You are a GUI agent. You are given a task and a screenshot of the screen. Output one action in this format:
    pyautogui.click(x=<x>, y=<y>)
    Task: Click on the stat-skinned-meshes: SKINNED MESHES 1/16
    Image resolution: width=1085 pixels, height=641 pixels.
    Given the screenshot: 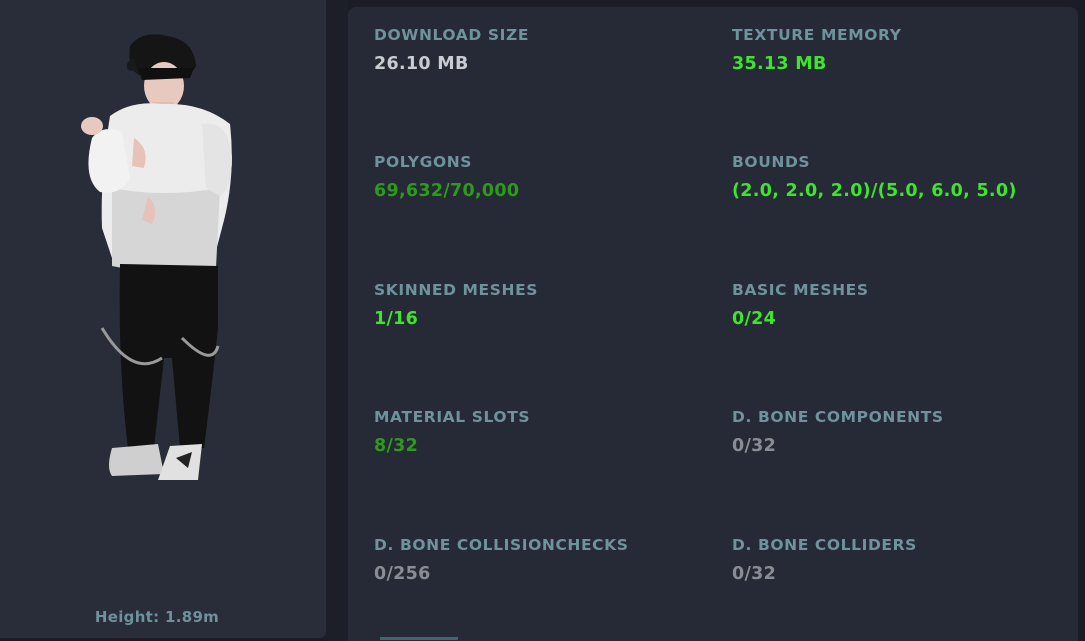 What is the action you would take?
    pyautogui.click(x=544, y=305)
    